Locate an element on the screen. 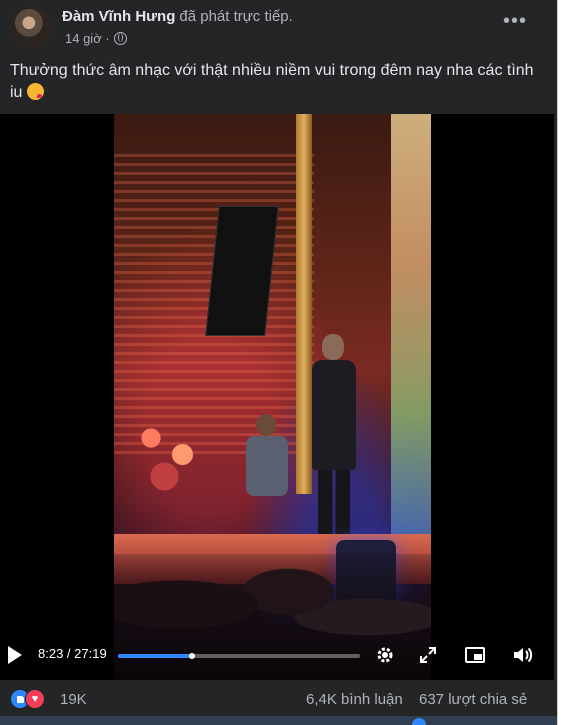  gear-icon is located at coordinates (385, 655).